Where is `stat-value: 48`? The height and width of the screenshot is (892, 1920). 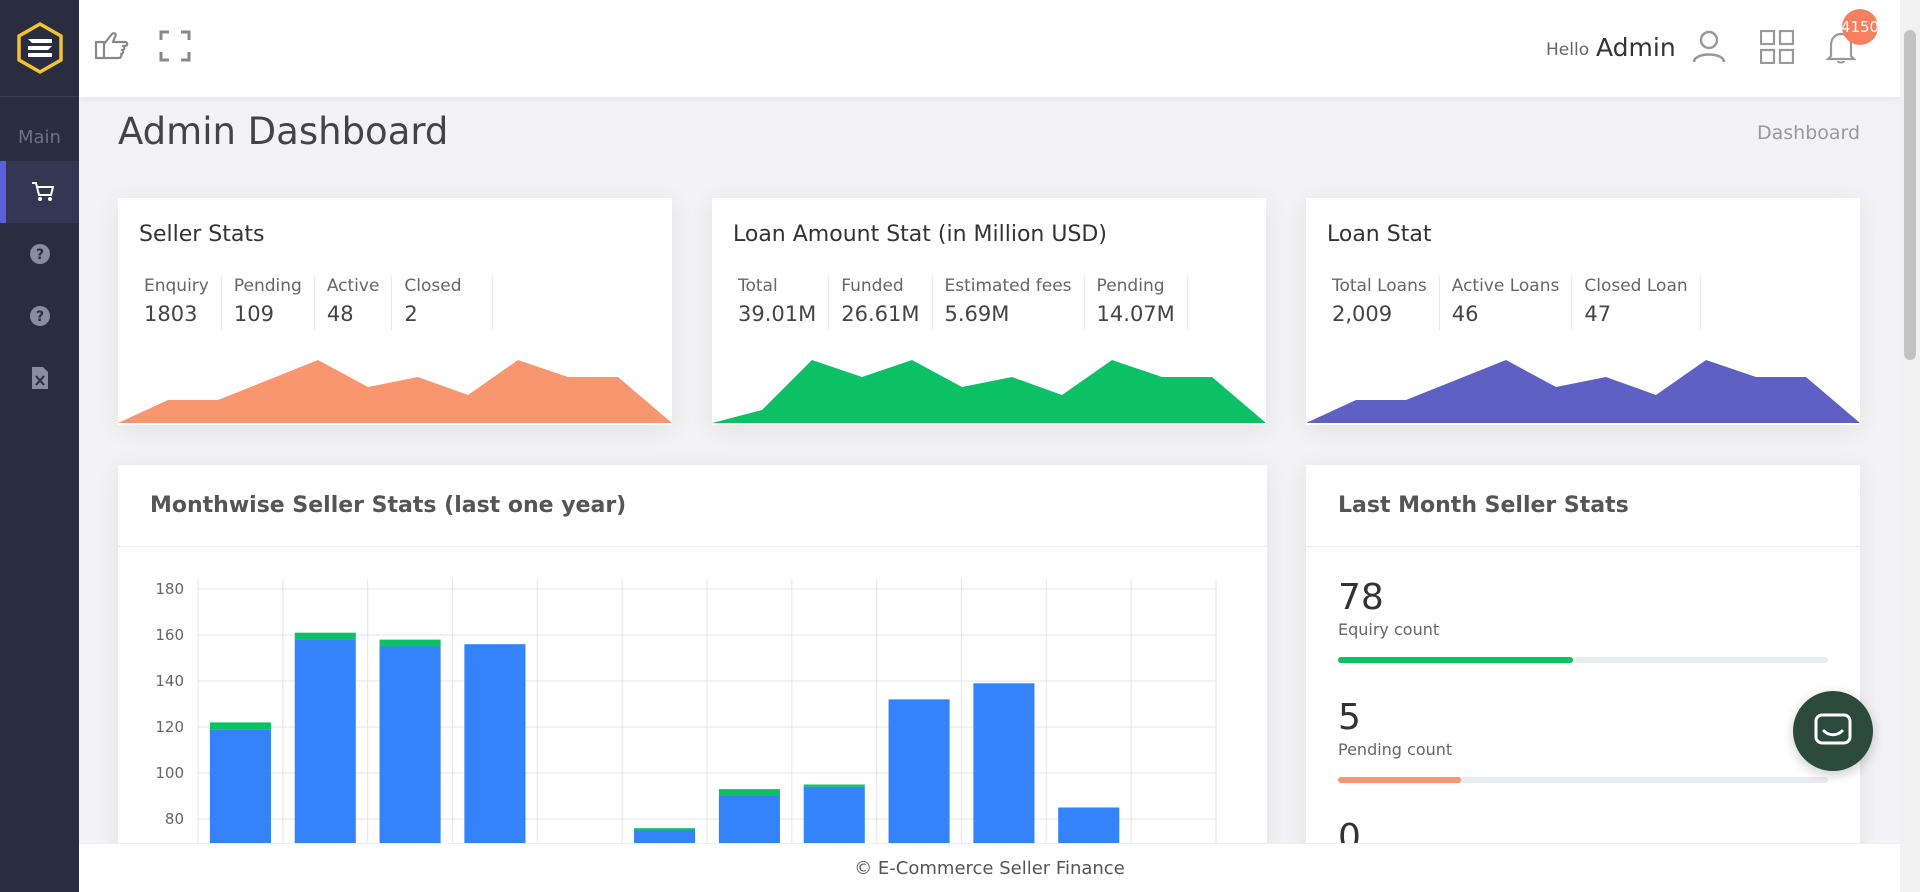
stat-value: 48 is located at coordinates (340, 314).